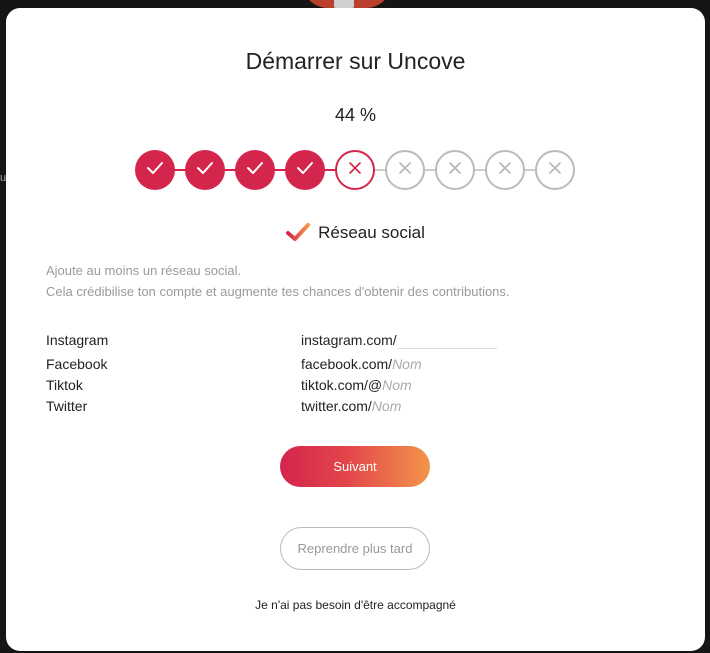 This screenshot has height=653, width=710. What do you see at coordinates (67, 406) in the screenshot?
I see `social-label: Twitter` at bounding box center [67, 406].